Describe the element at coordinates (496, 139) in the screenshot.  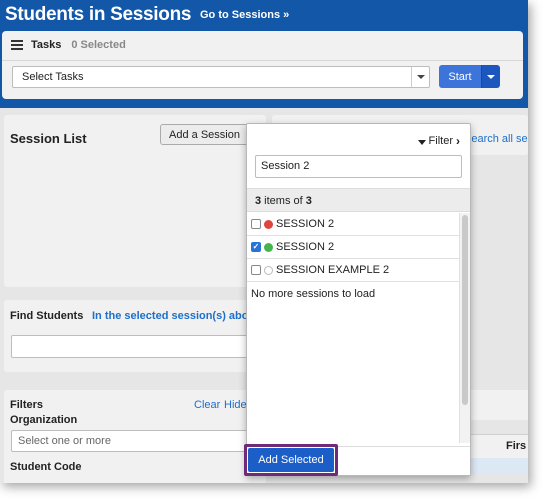
I see `search-all-sessions-link: Search all ses` at that location.